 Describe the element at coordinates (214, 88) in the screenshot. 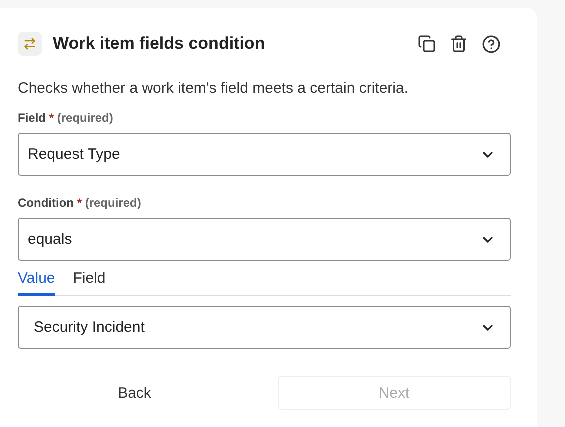

I see `description: Checks whether a work item's field meets a certain criteria.` at that location.